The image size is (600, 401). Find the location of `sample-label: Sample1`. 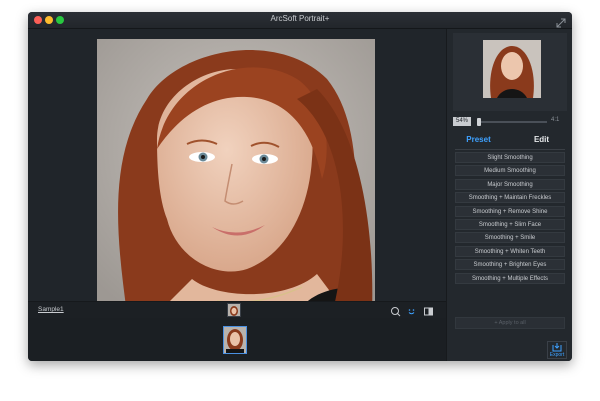

sample-label: Sample1 is located at coordinates (51, 309).